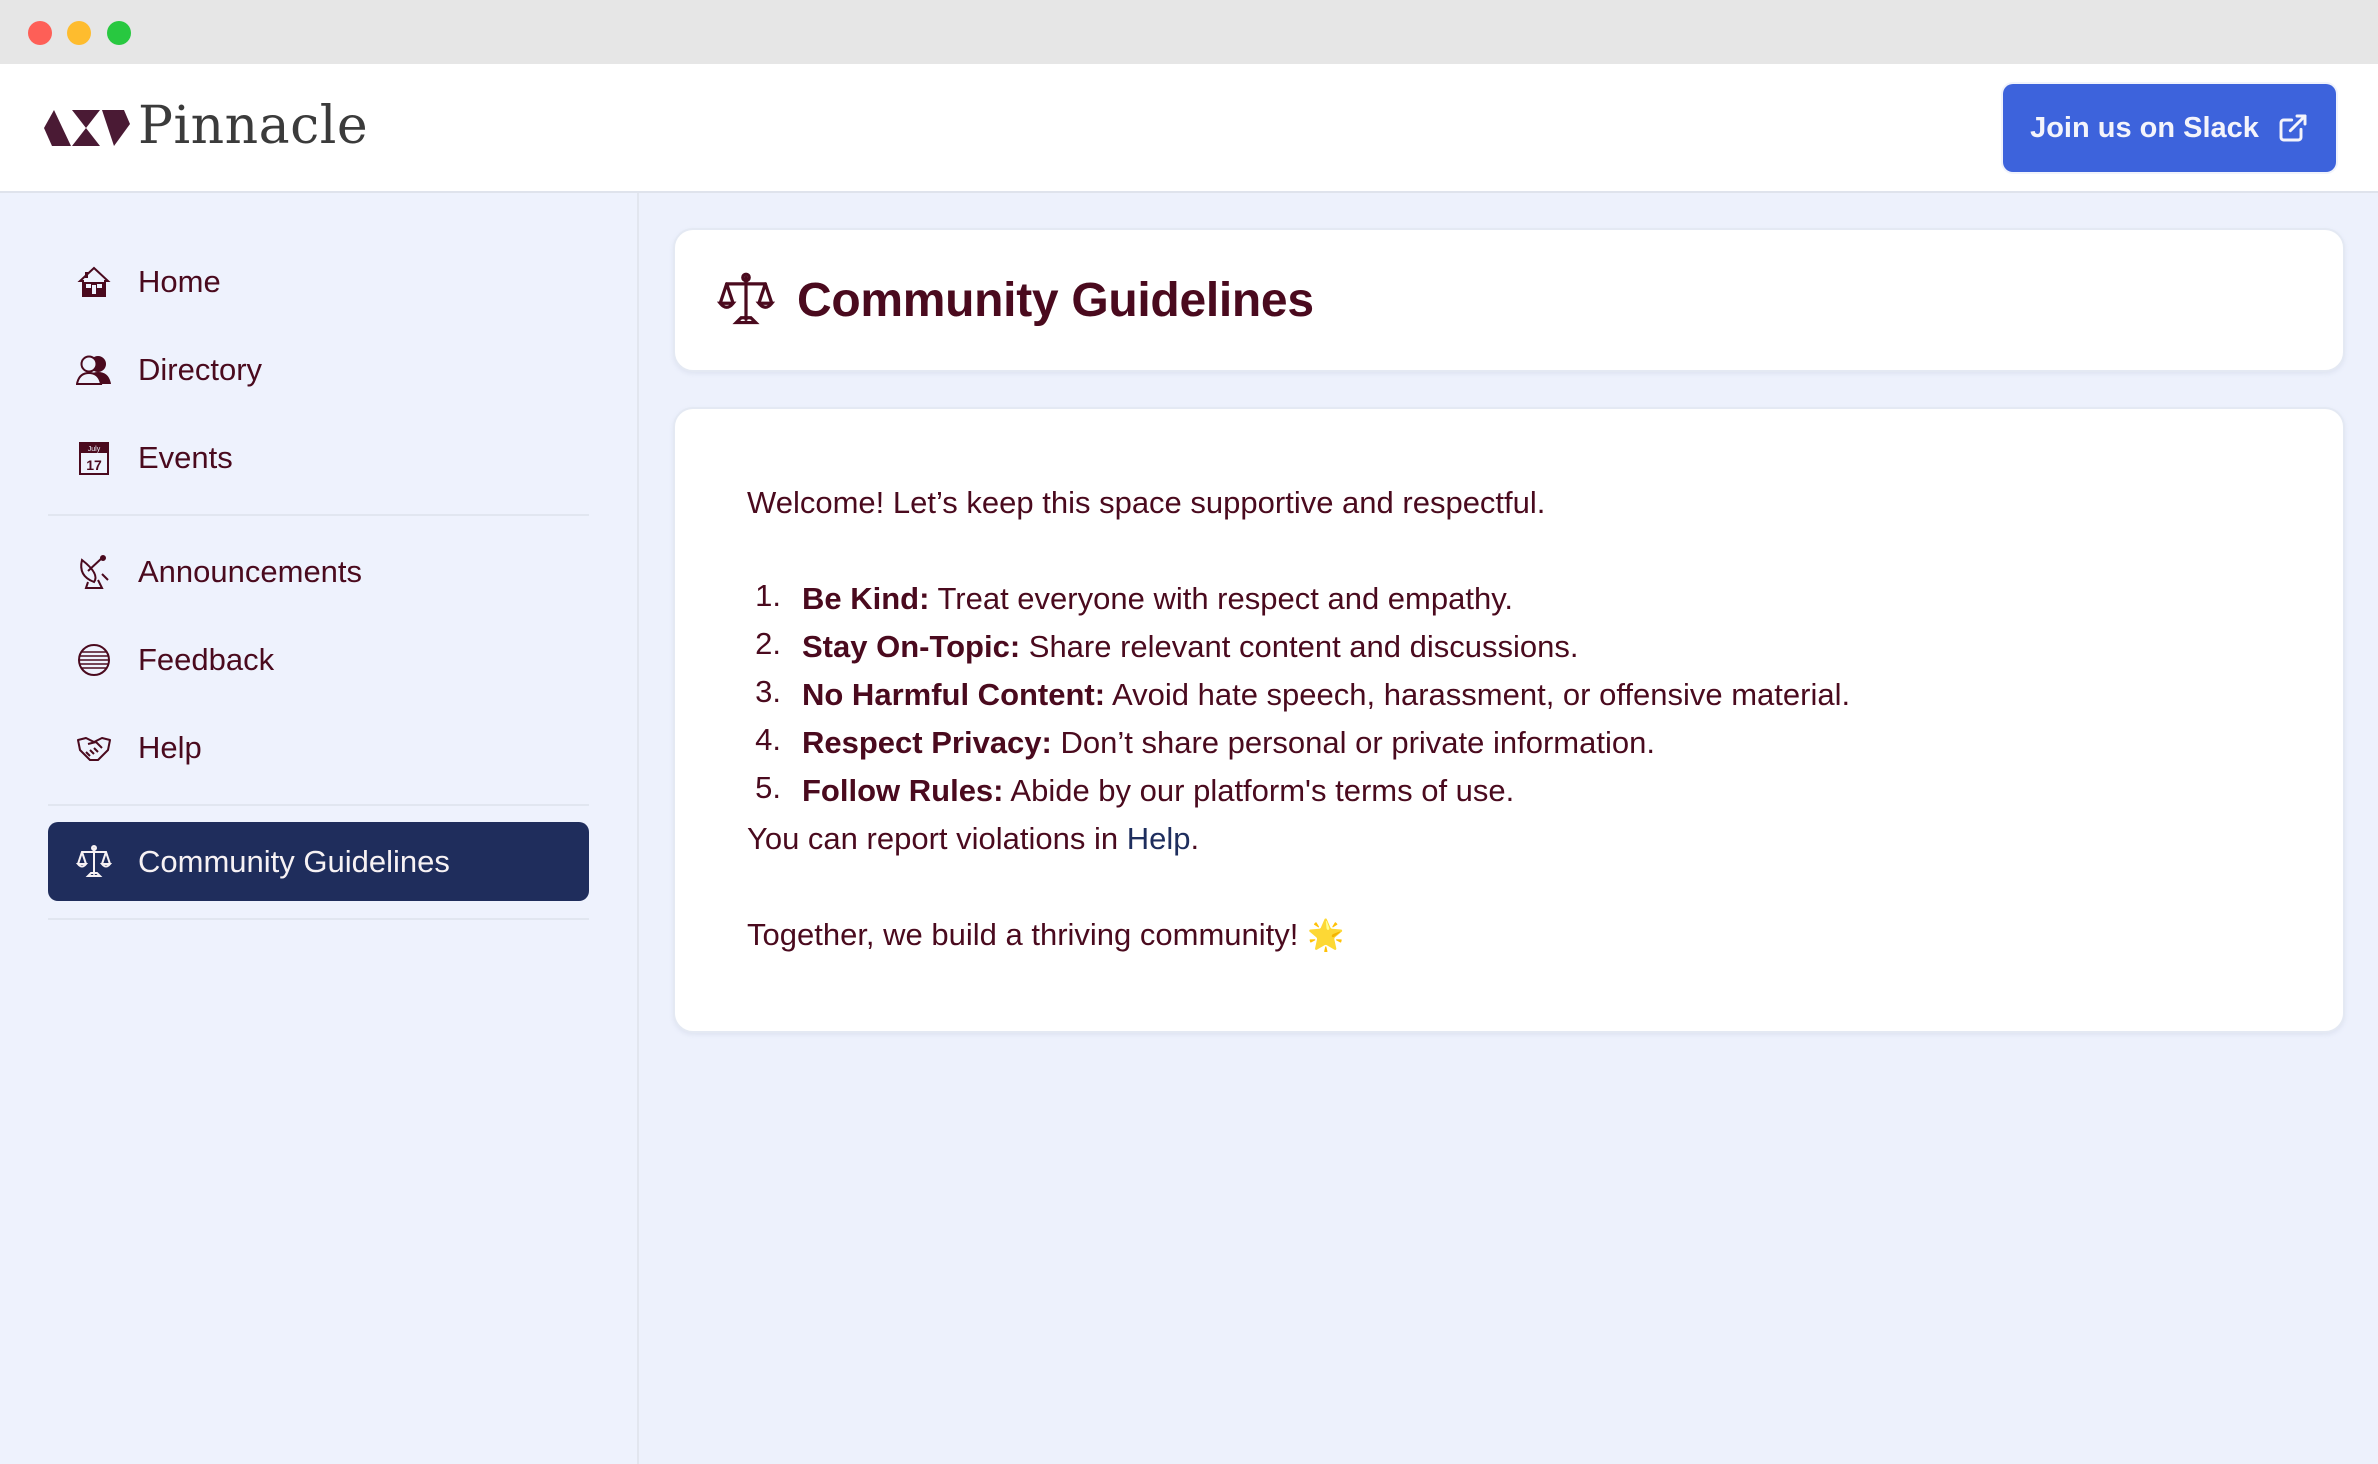 The image size is (2378, 1464). Describe the element at coordinates (1189, 128) in the screenshot. I see `app-header: Pinnacle Join us on Slack` at that location.